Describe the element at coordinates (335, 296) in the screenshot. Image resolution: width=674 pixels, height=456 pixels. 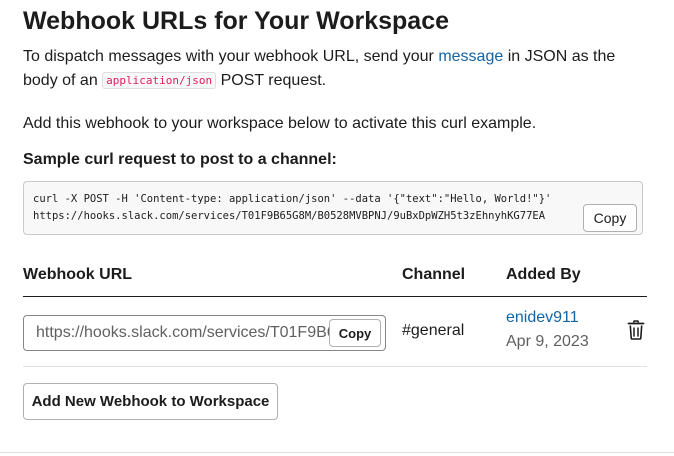
I see `table-header-divider` at that location.